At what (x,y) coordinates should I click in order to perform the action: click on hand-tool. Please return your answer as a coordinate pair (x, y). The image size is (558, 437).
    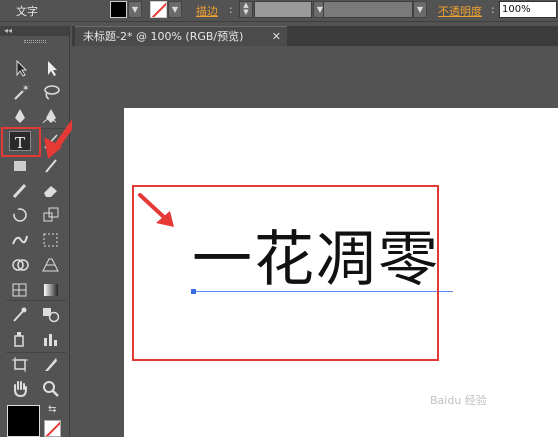
    Looking at the image, I should click on (20, 388).